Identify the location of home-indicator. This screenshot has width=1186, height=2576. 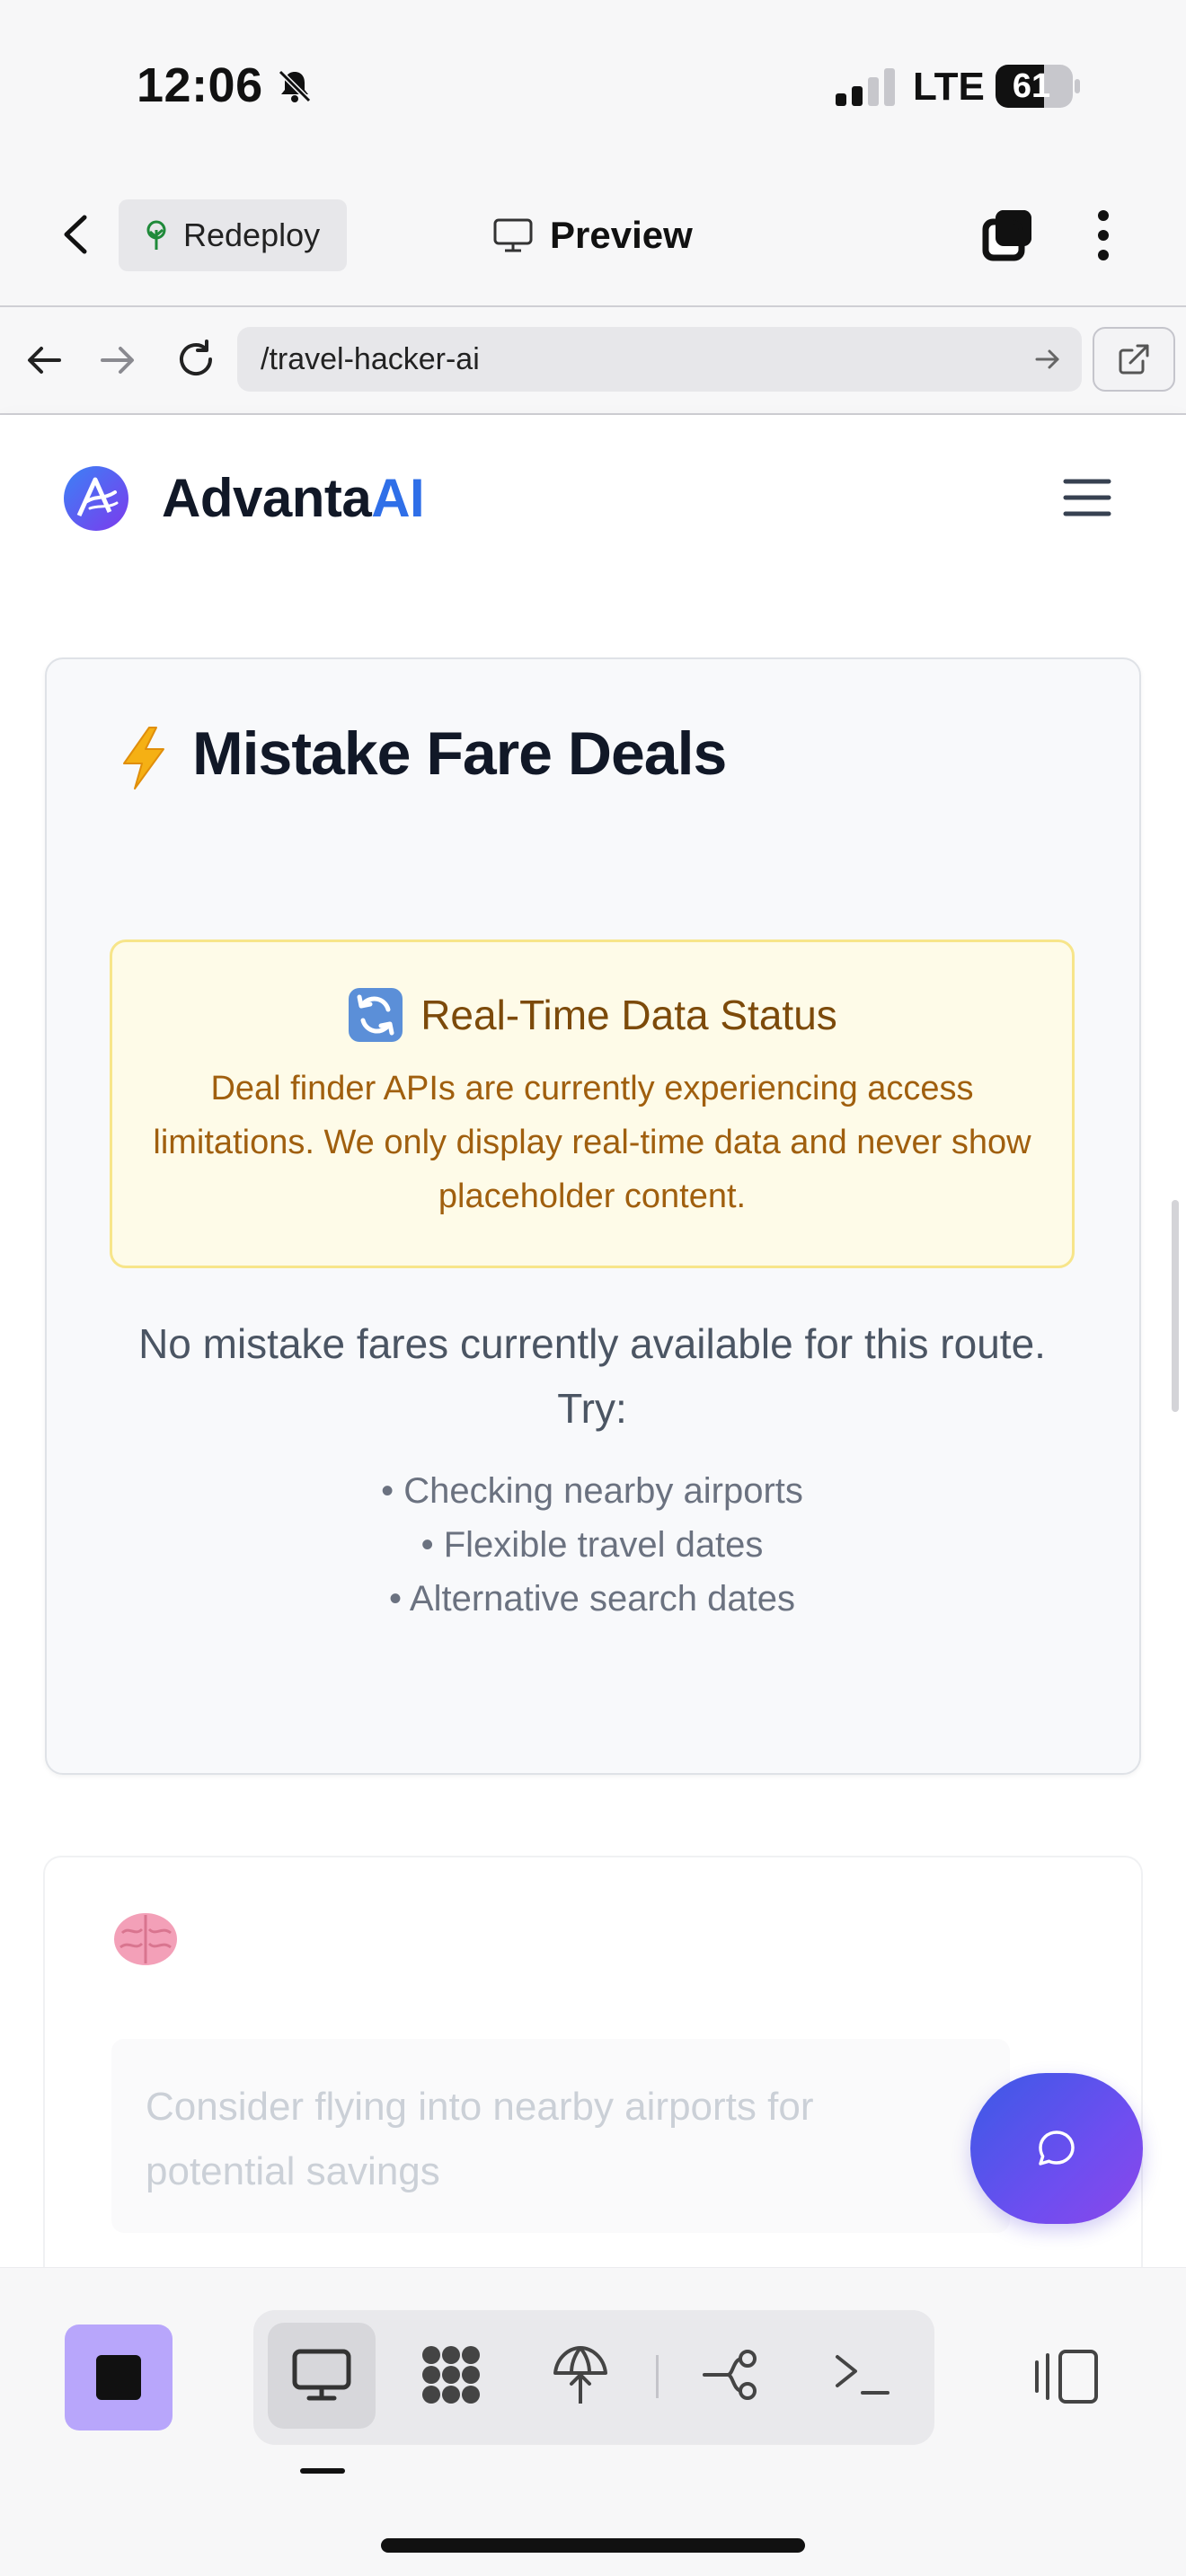
(593, 2545).